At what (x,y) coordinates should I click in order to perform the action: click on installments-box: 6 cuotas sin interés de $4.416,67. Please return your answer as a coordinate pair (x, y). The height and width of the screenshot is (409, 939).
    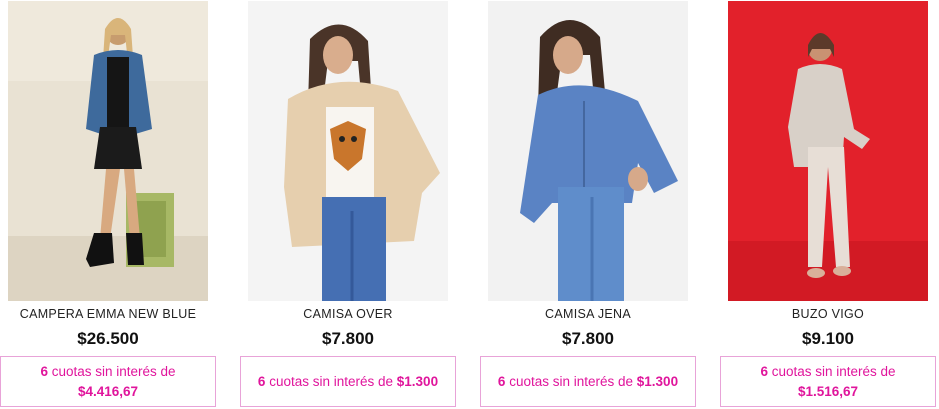
    Looking at the image, I should click on (108, 381).